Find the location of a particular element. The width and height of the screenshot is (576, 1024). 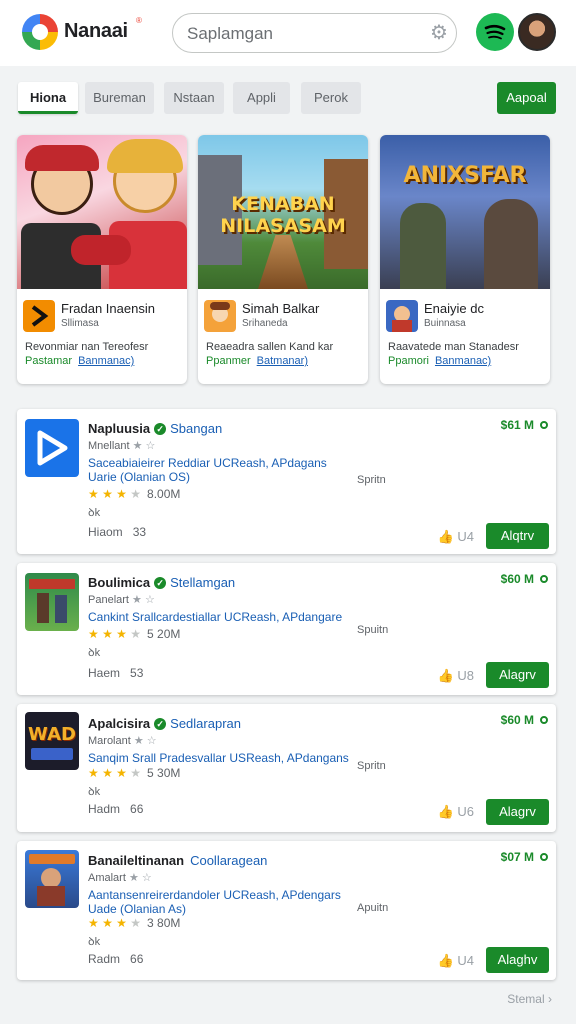

app-price: $60 M is located at coordinates (524, 579).